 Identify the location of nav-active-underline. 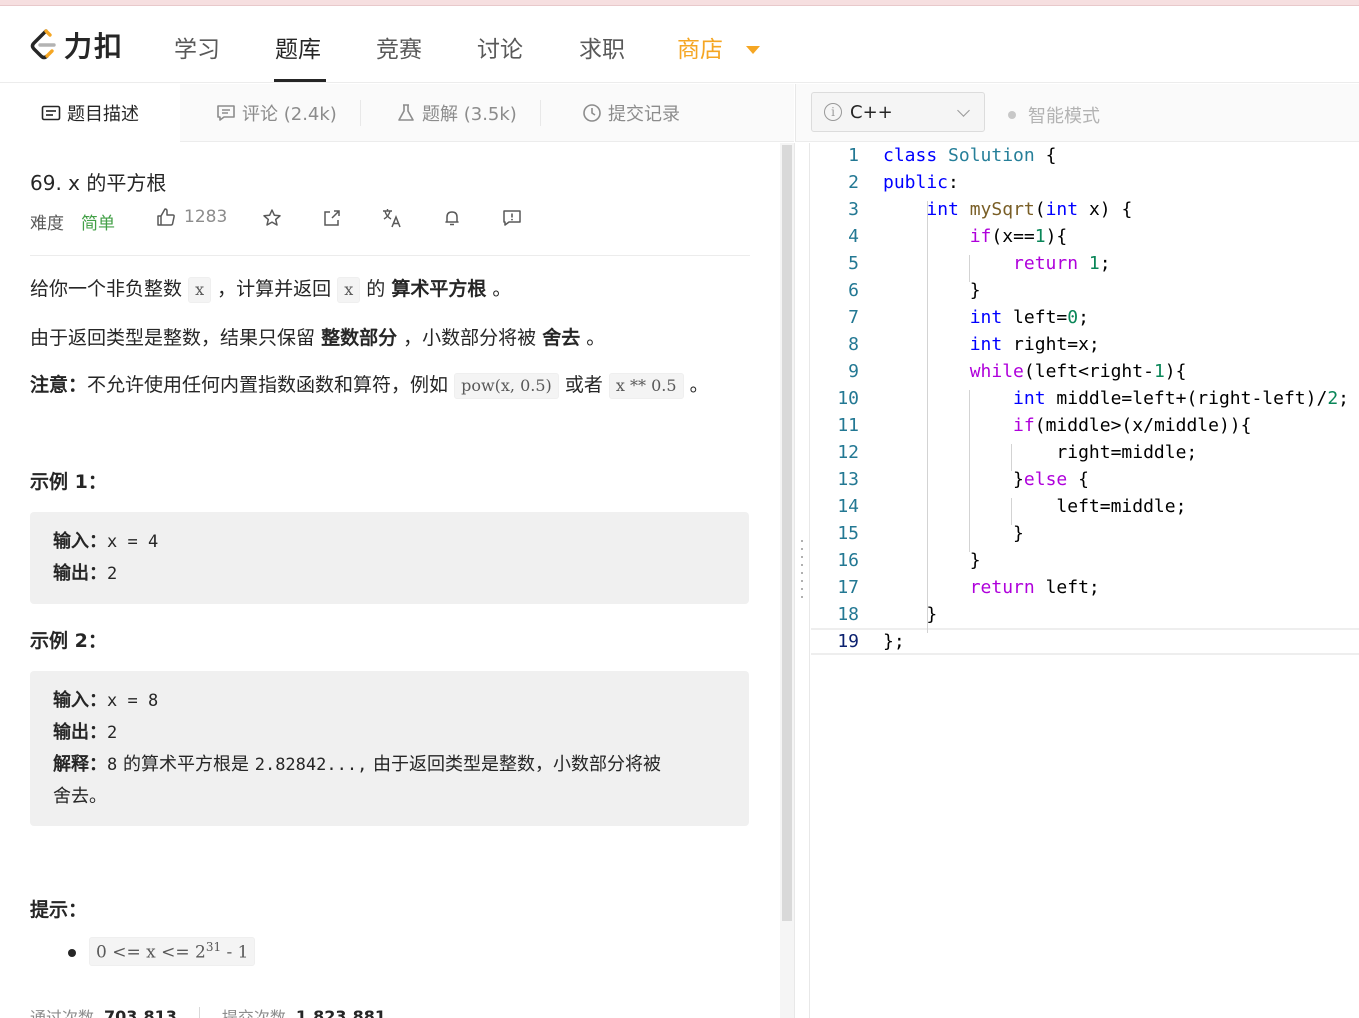
(300, 80).